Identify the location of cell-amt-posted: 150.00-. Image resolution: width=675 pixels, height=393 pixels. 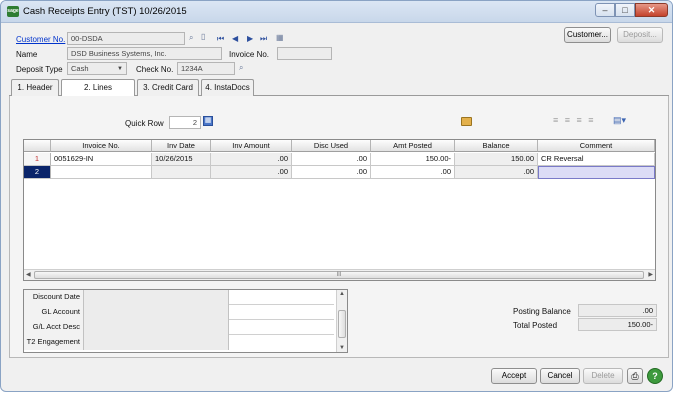
(413, 159).